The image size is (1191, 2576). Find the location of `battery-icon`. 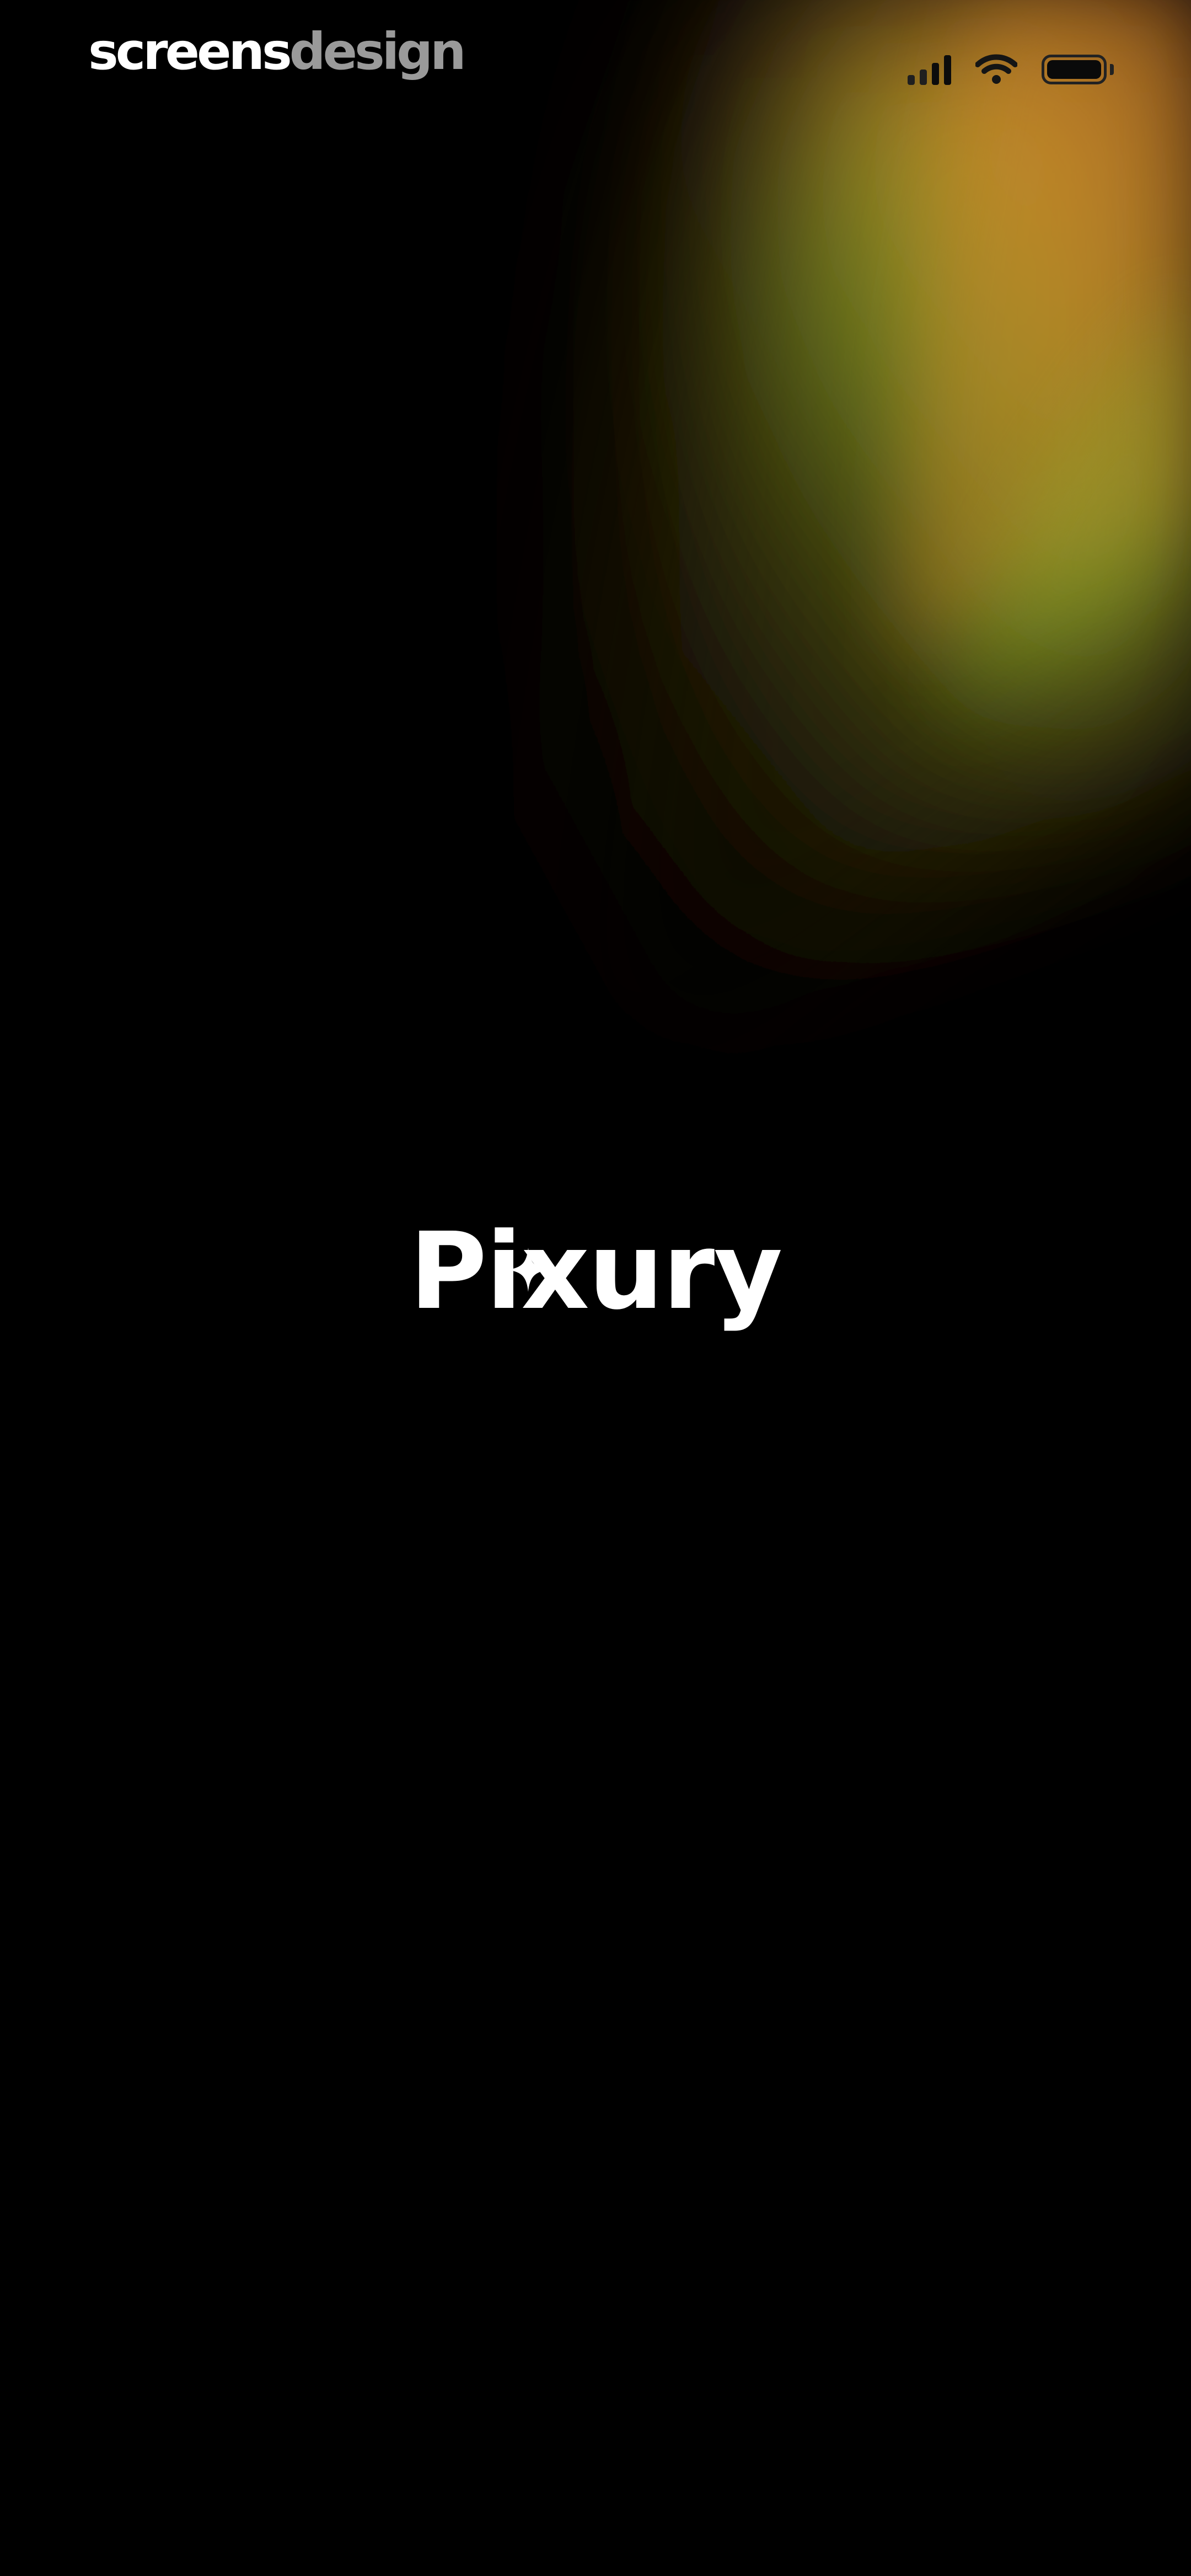

battery-icon is located at coordinates (1078, 69).